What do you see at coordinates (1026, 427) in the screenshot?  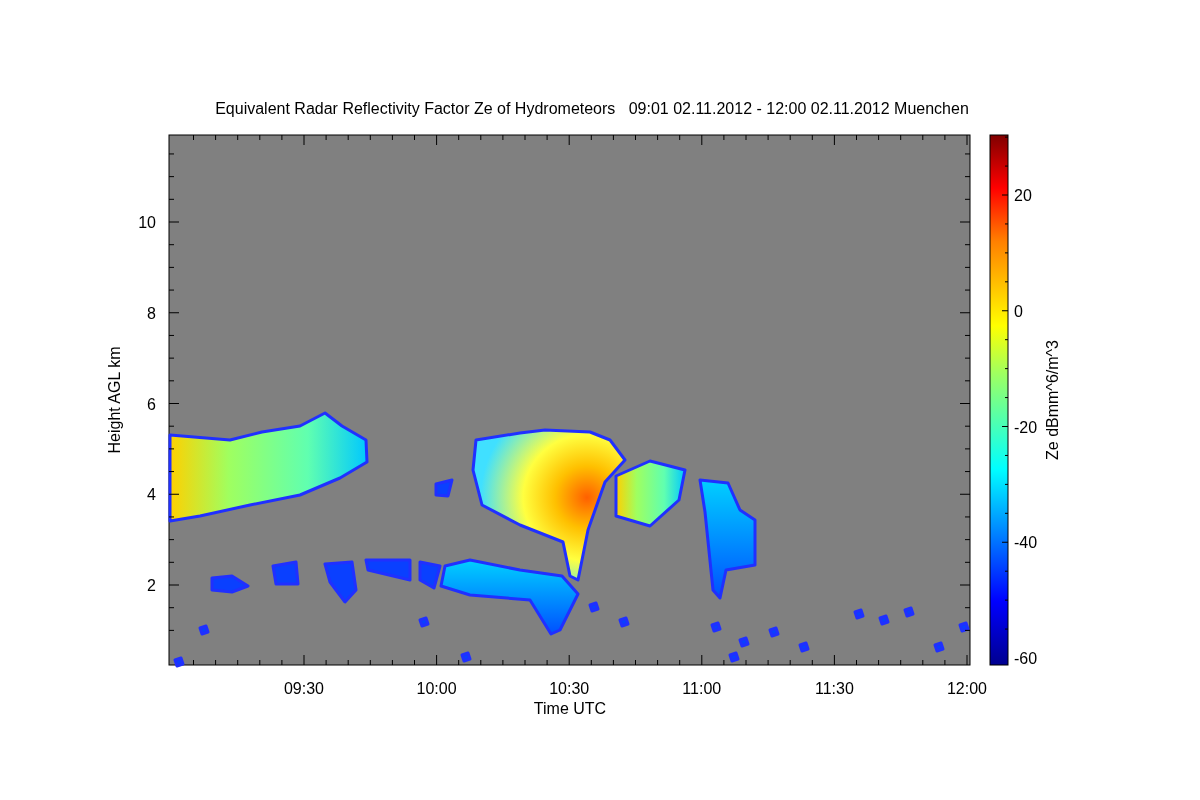 I see `color-scale-label: -20` at bounding box center [1026, 427].